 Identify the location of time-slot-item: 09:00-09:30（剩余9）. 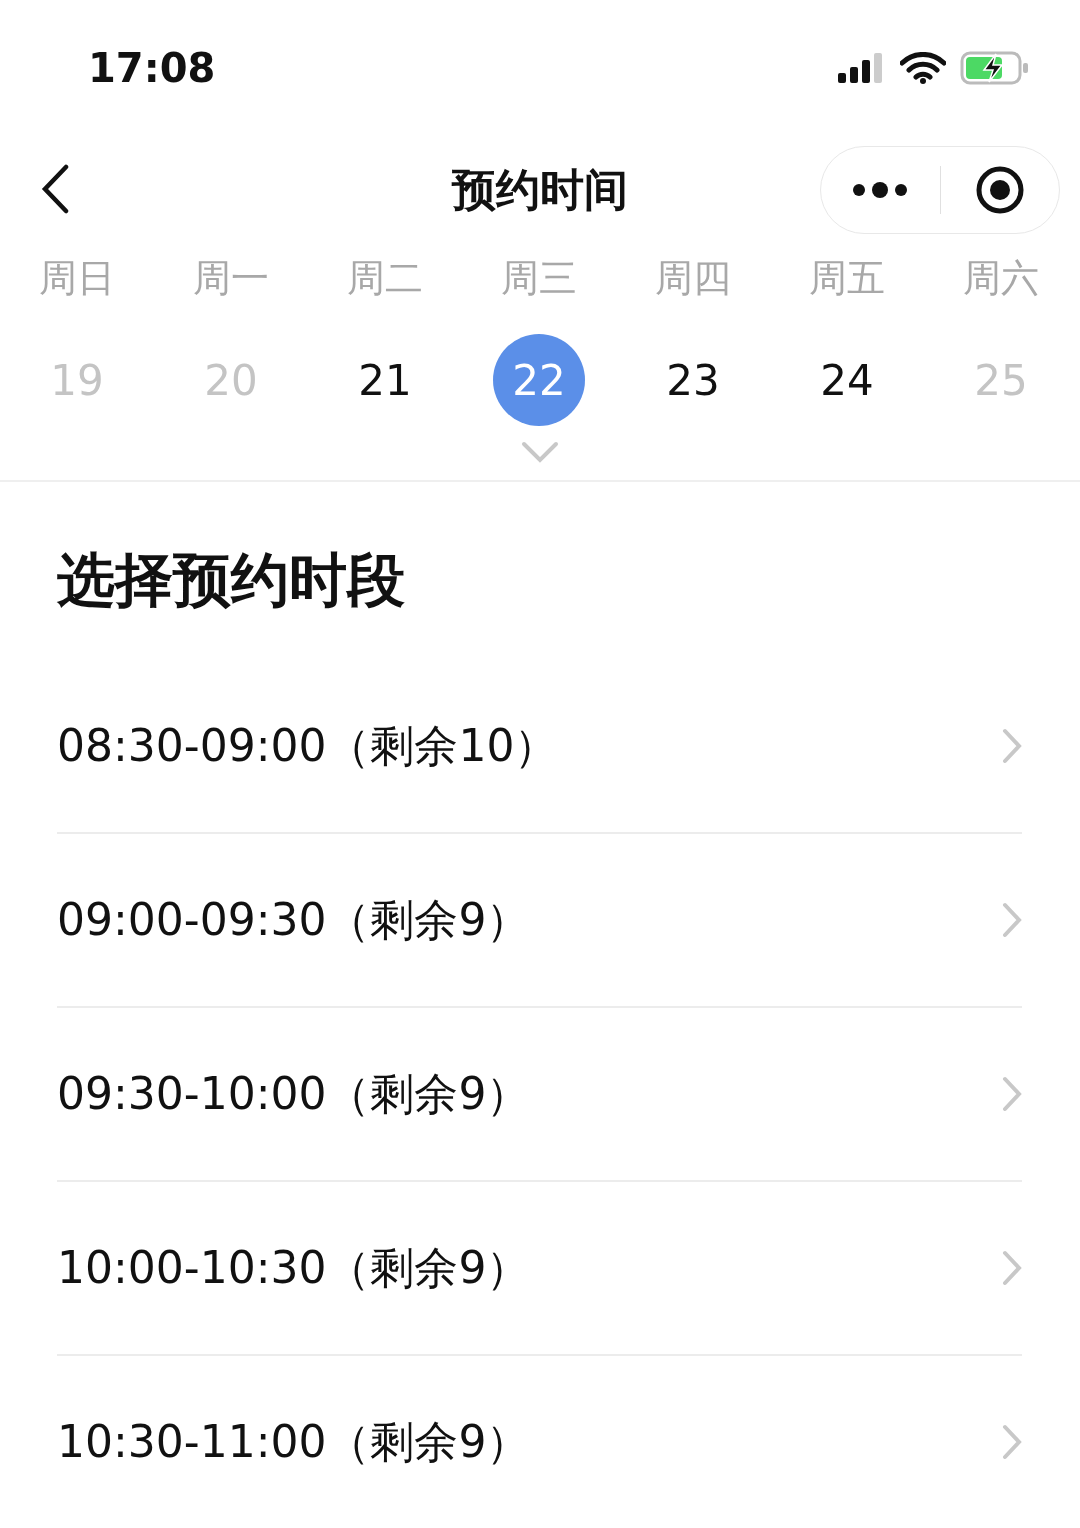
(529, 920).